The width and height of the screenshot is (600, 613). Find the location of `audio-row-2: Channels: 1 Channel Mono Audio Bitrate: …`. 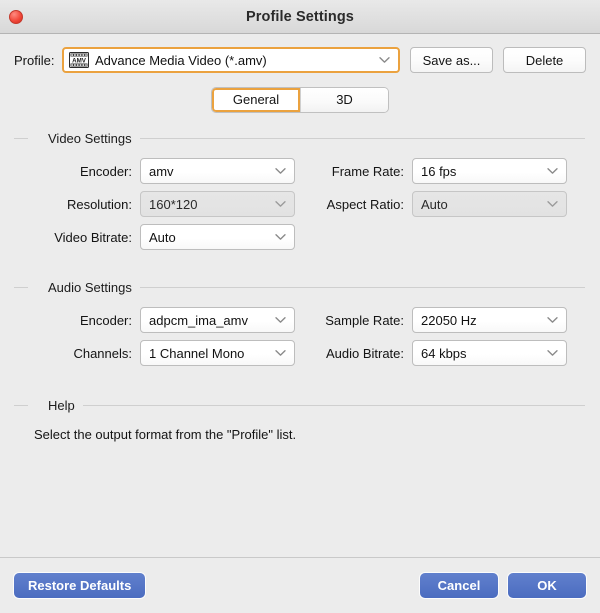

audio-row-2: Channels: 1 Channel Mono Audio Bitrate: … is located at coordinates (300, 353).